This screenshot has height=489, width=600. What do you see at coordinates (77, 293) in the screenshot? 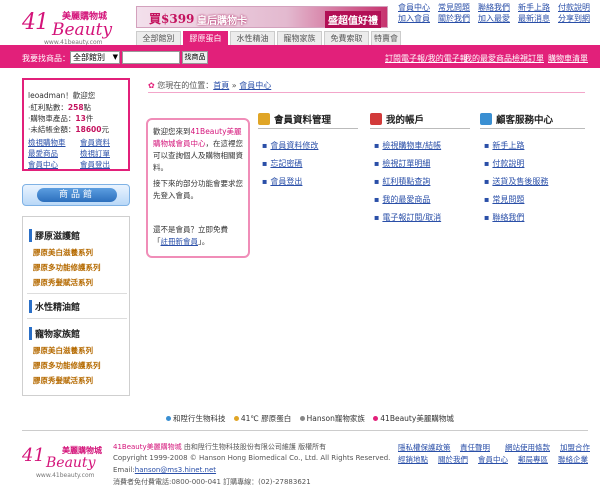
I see `category-divider` at bounding box center [77, 293].